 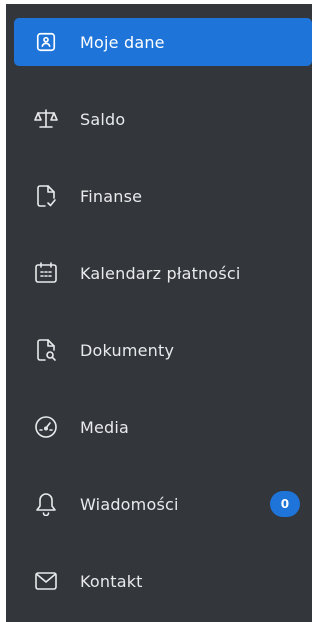 What do you see at coordinates (159, 196) in the screenshot?
I see `sidebar-item-finanse: Finanse` at bounding box center [159, 196].